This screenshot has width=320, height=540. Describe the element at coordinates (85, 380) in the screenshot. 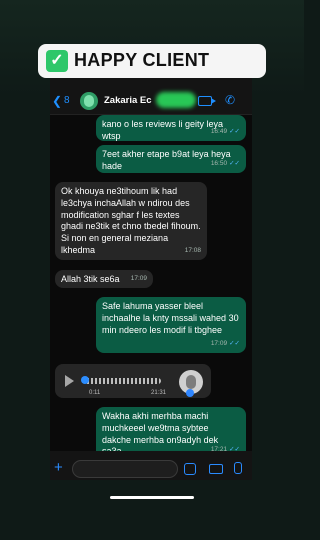

I see `scrubber-handle` at that location.